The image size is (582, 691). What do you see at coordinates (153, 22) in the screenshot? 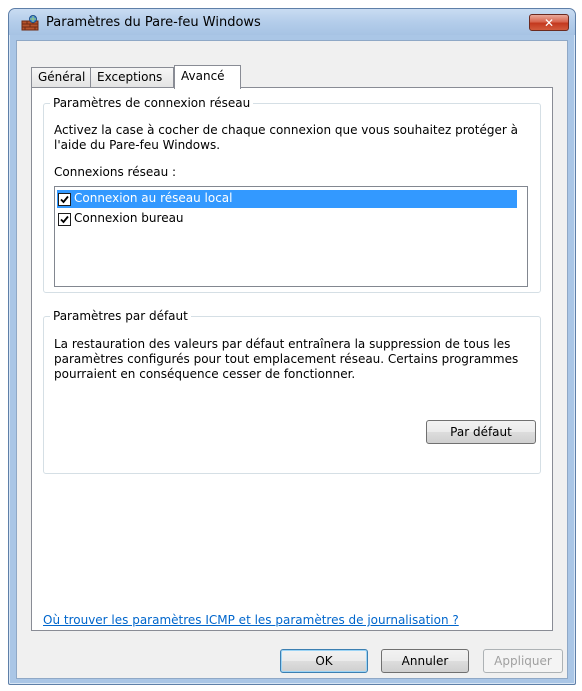
I see `window-title: Paramètres du Pare-feu Windows` at bounding box center [153, 22].